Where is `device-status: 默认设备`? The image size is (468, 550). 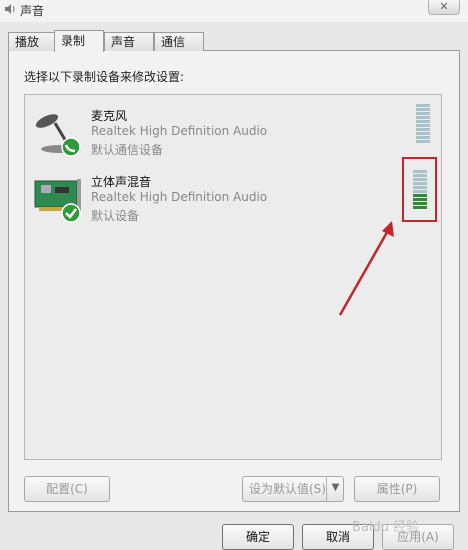
device-status: 默认设备 is located at coordinates (115, 216).